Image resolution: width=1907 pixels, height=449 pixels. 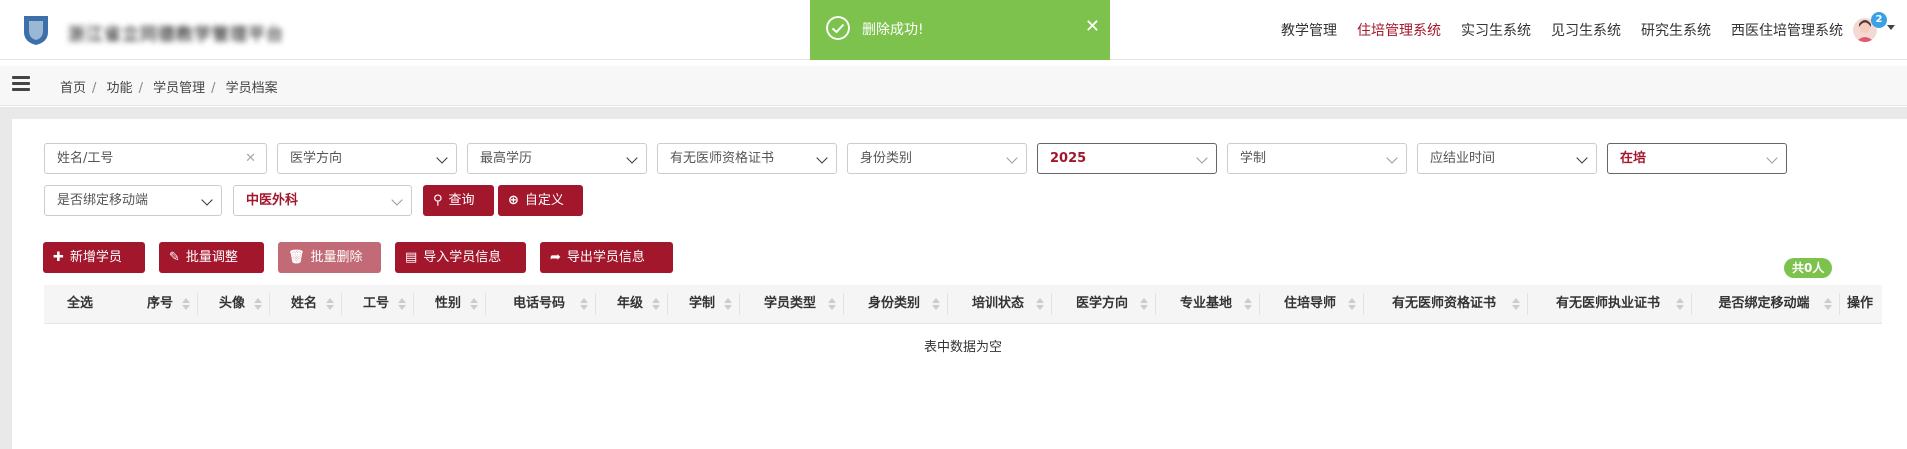 What do you see at coordinates (1586, 30) in the screenshot?
I see `nav-trainee: 见习生系统` at bounding box center [1586, 30].